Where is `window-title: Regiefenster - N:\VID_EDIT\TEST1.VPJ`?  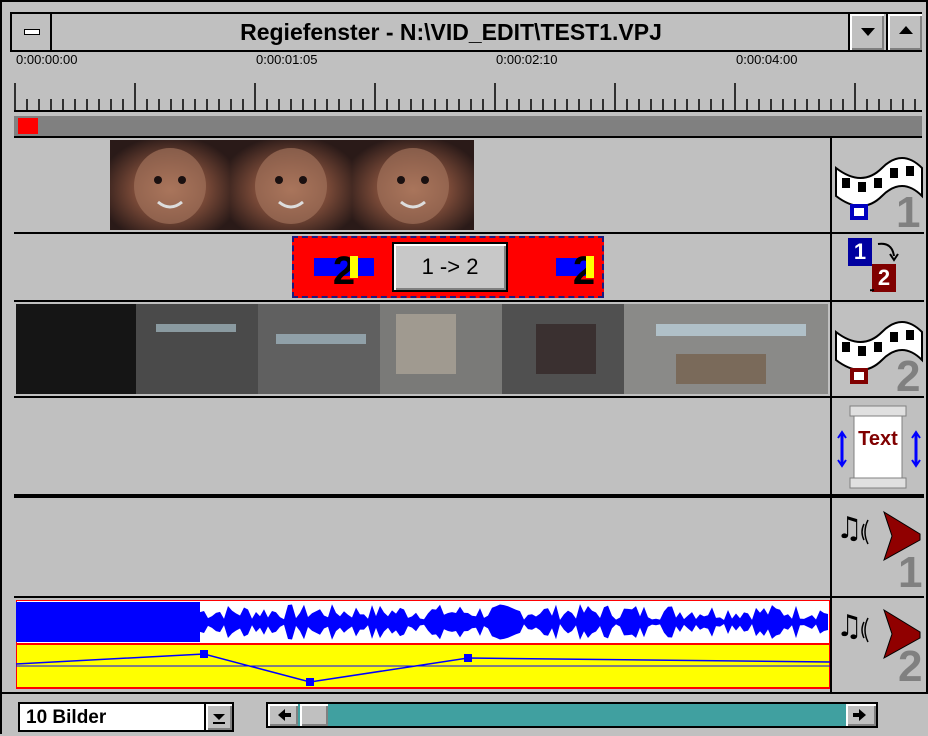
window-title: Regiefenster - N:\VID_EDIT\TEST1.VPJ is located at coordinates (451, 32).